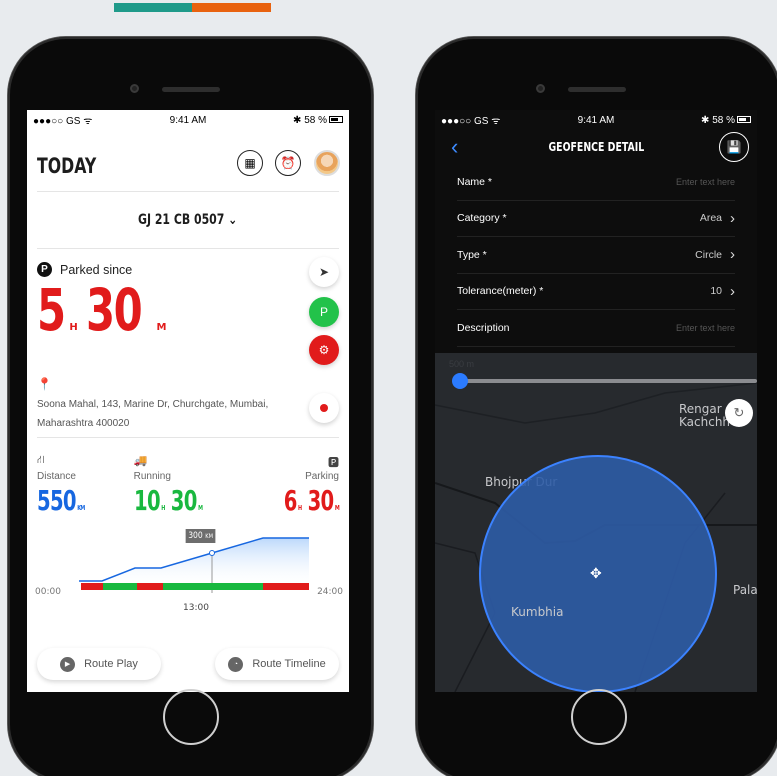 This screenshot has height=776, width=777. Describe the element at coordinates (596, 573) in the screenshot. I see `move-icon: ✥` at that location.